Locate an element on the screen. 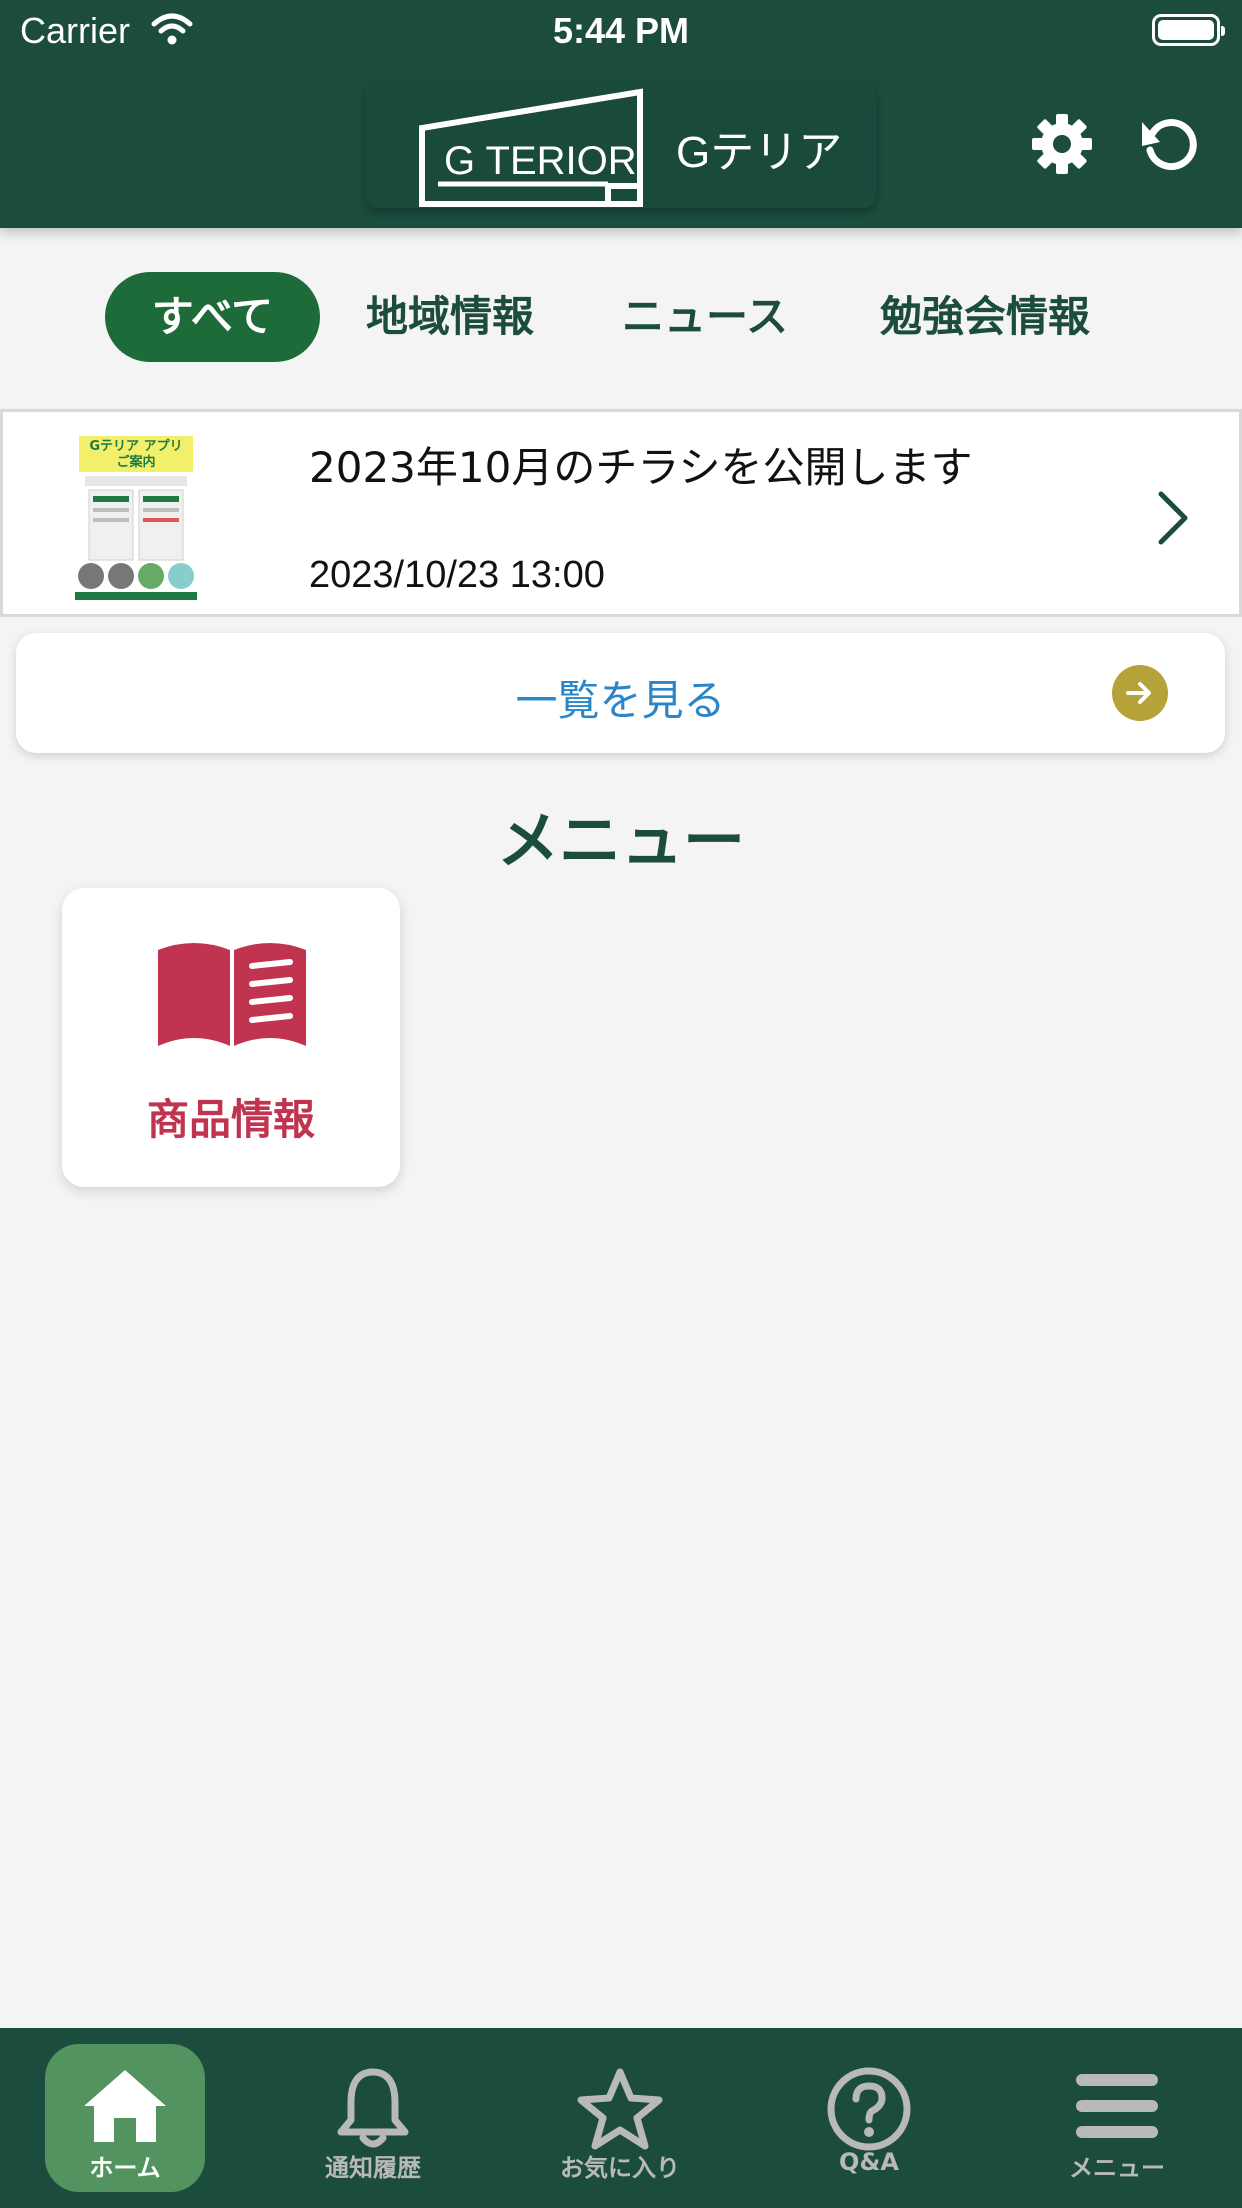 The height and width of the screenshot is (2208, 1242). gterior-logo: G TERIOR is located at coordinates (531, 147).